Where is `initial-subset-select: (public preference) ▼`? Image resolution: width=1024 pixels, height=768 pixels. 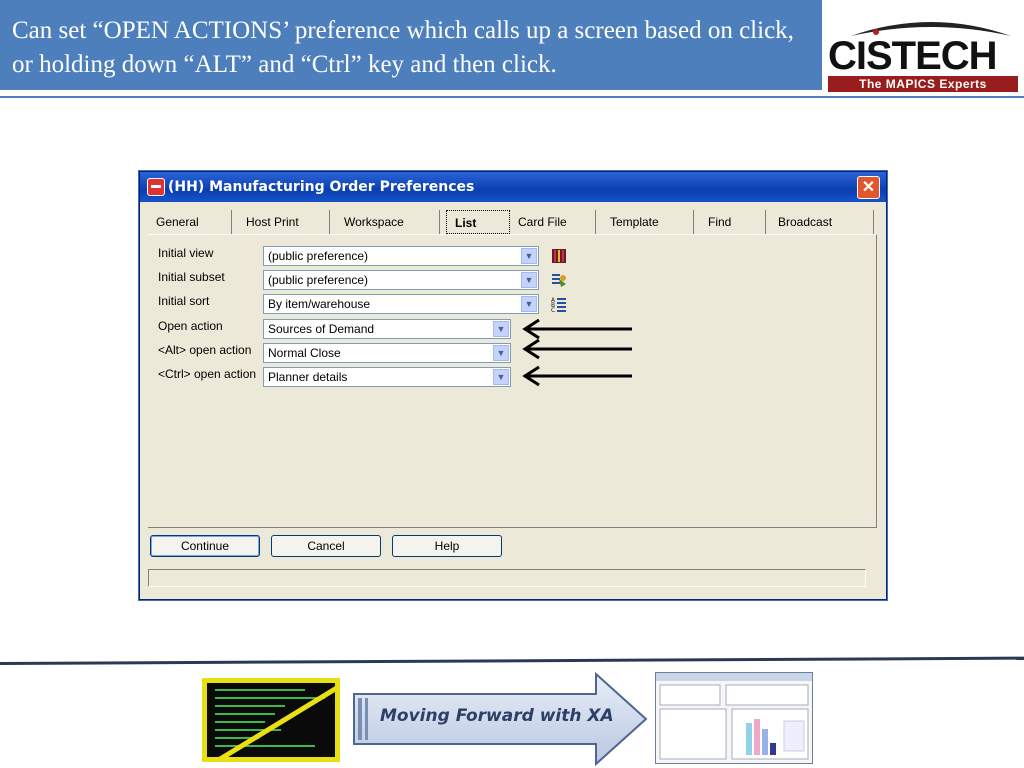 initial-subset-select: (public preference) ▼ is located at coordinates (401, 280).